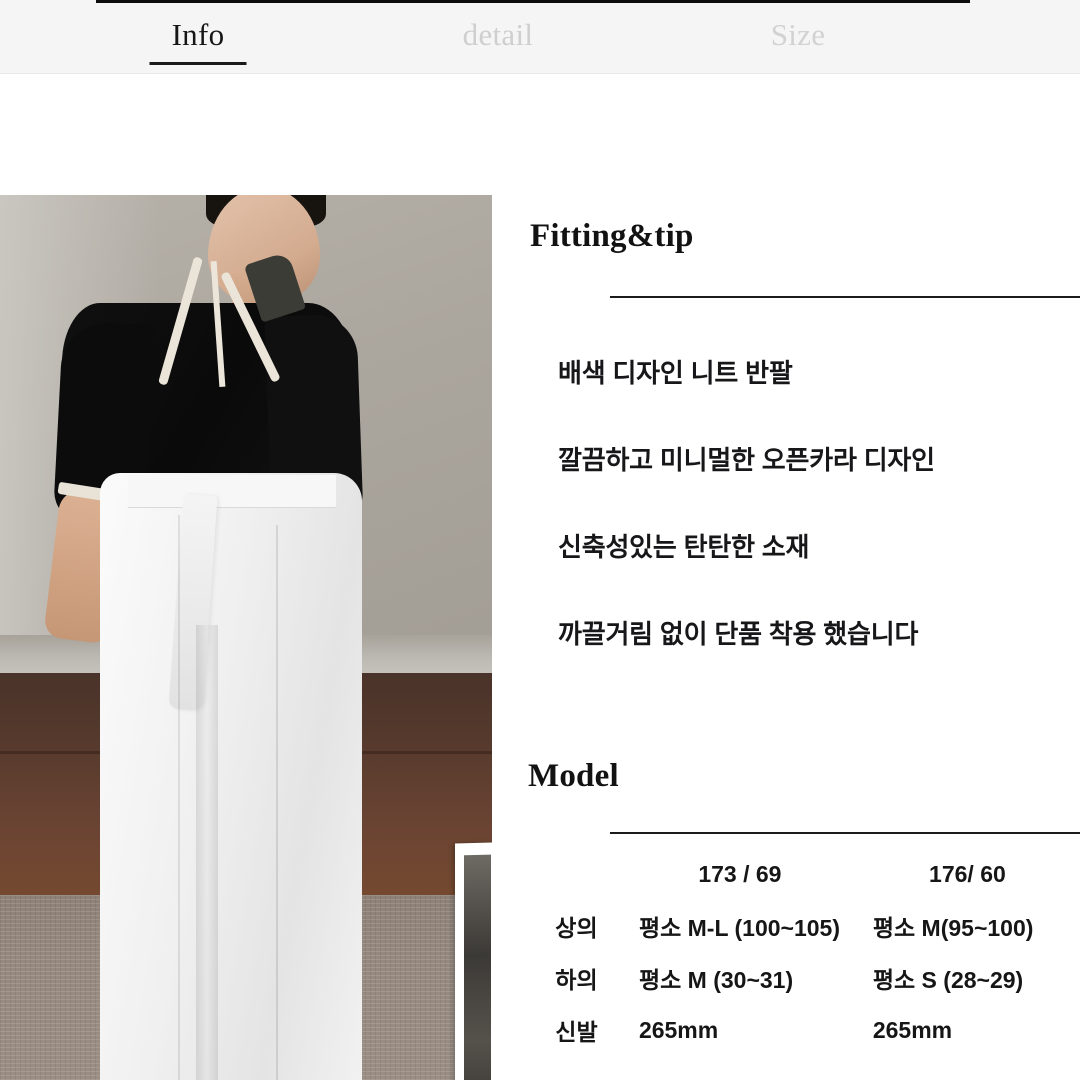 The image size is (1080, 1080). I want to click on fitting-bullet: 신축성있는 탄탄한 소재, so click(684, 547).